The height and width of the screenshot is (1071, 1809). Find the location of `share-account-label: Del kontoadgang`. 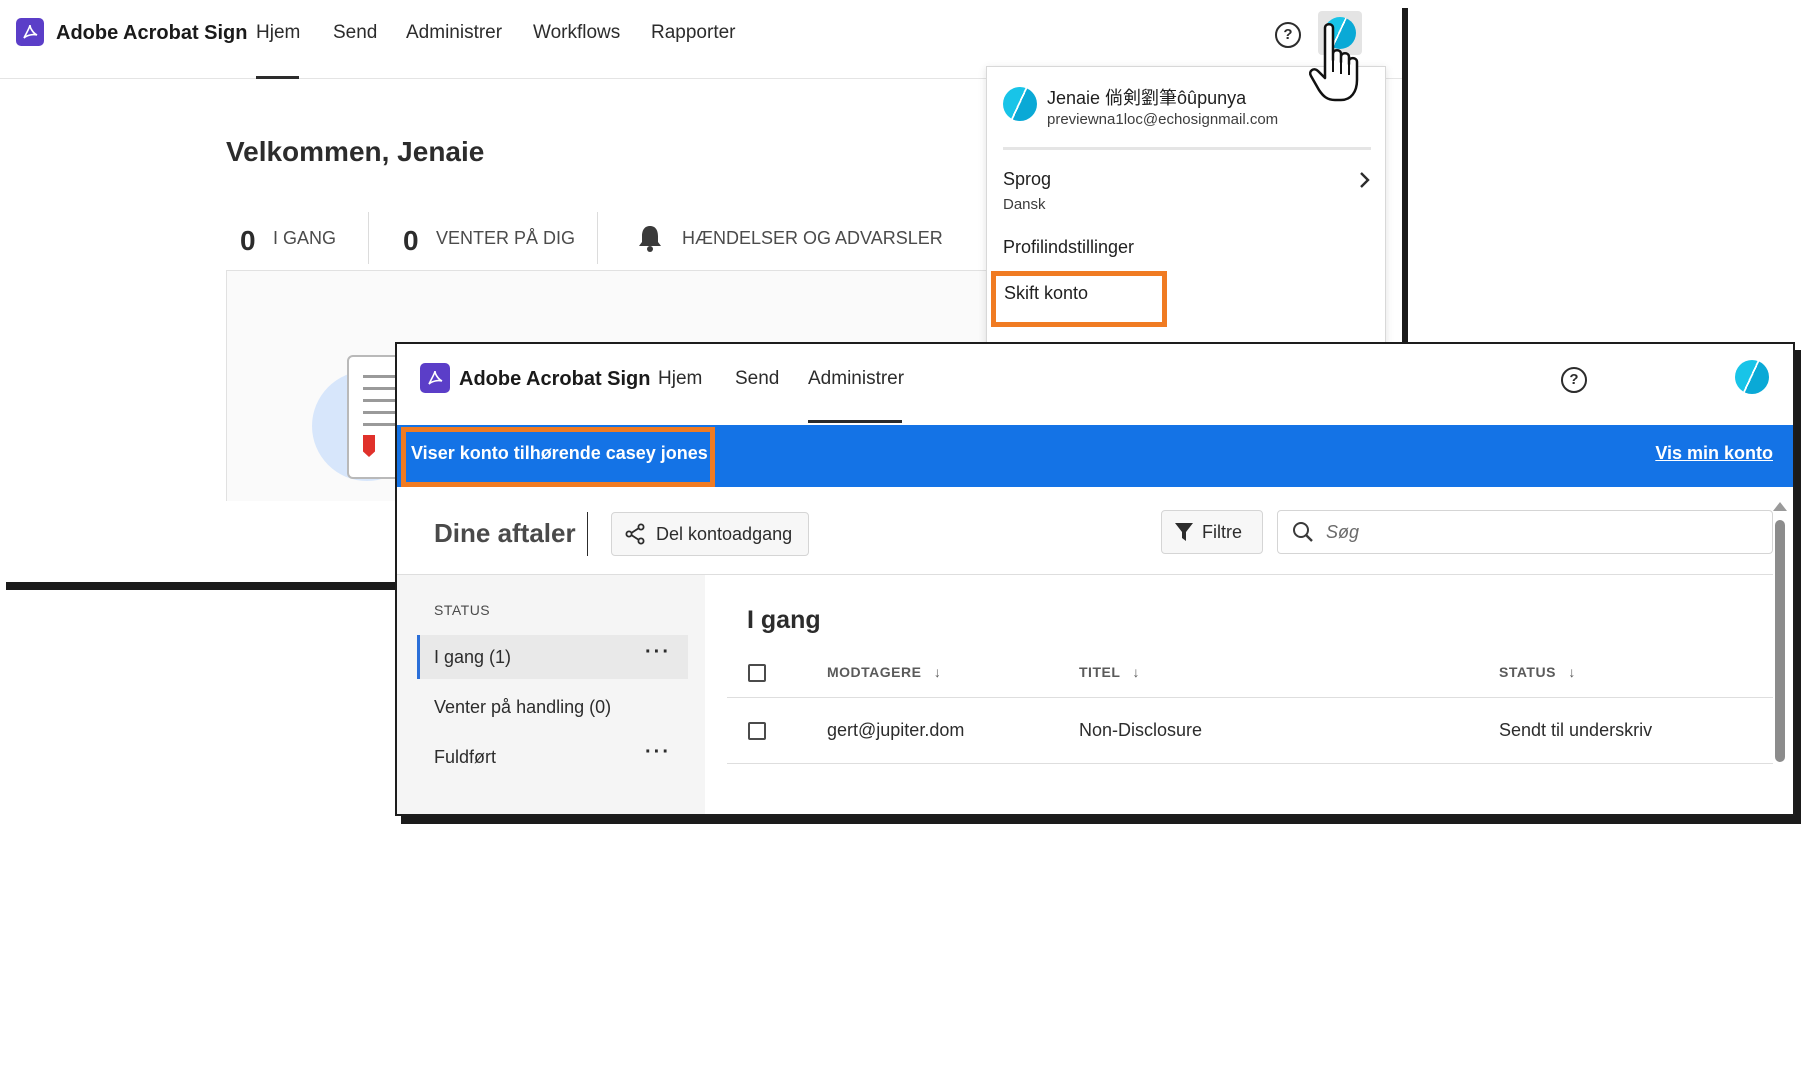

share-account-label: Del kontoadgang is located at coordinates (724, 533).